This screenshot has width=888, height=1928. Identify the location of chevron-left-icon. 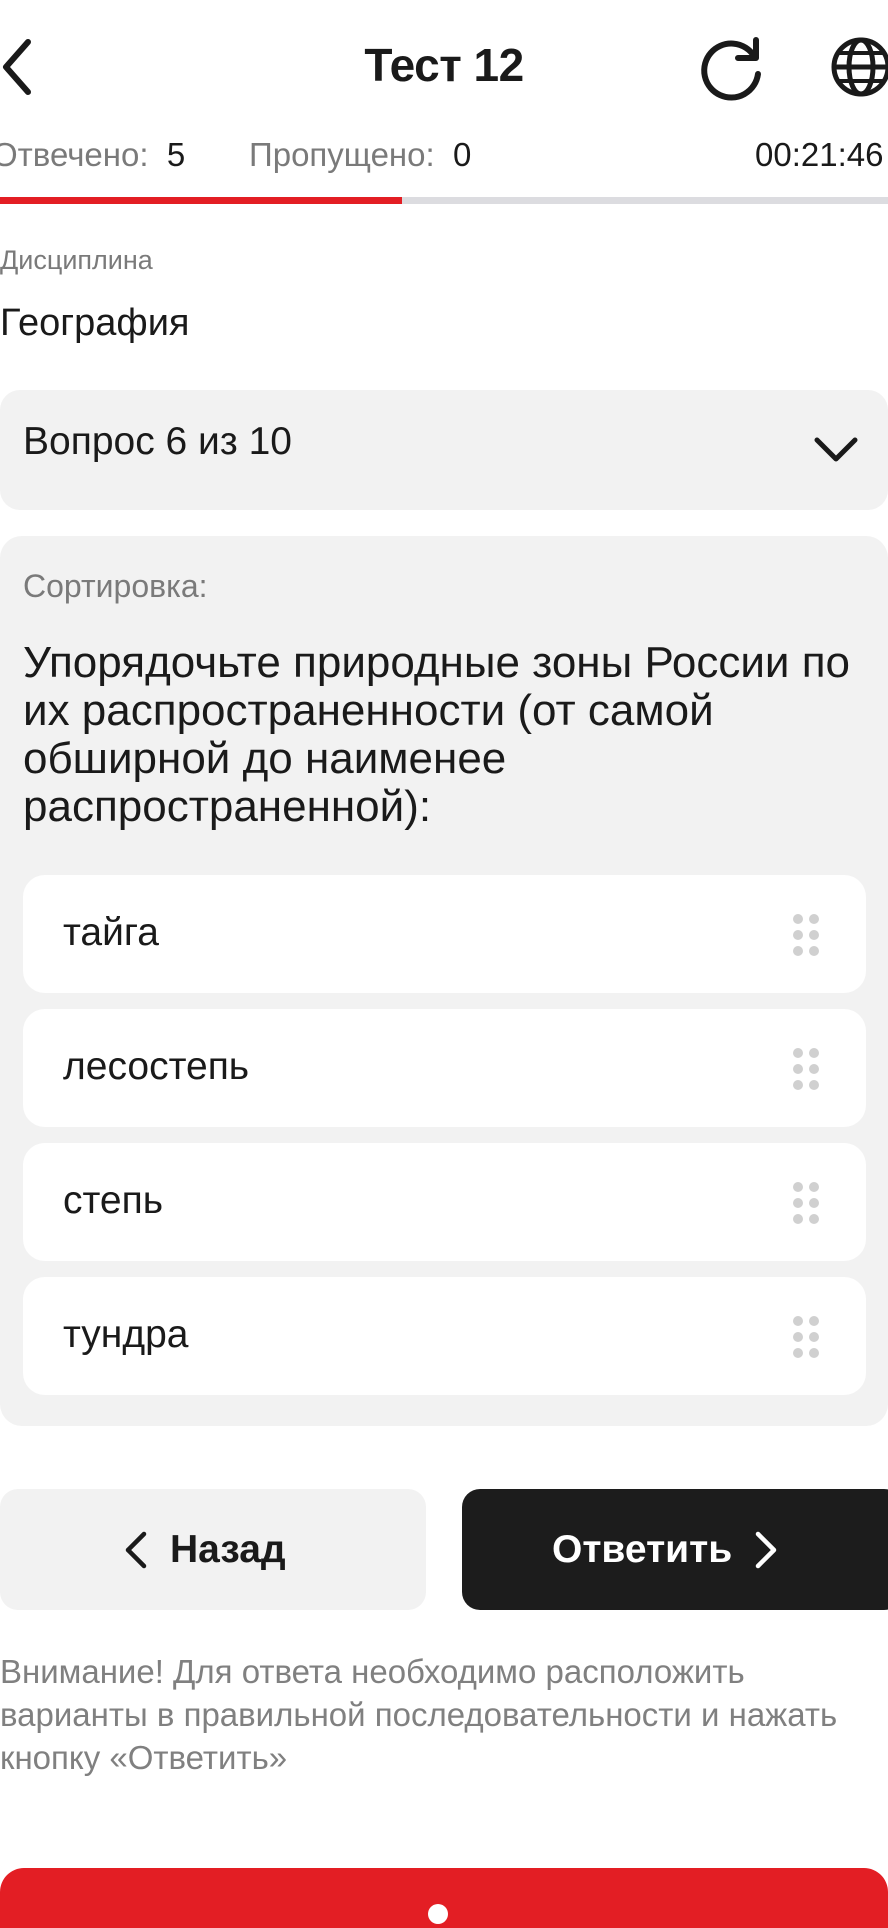
(136, 1549).